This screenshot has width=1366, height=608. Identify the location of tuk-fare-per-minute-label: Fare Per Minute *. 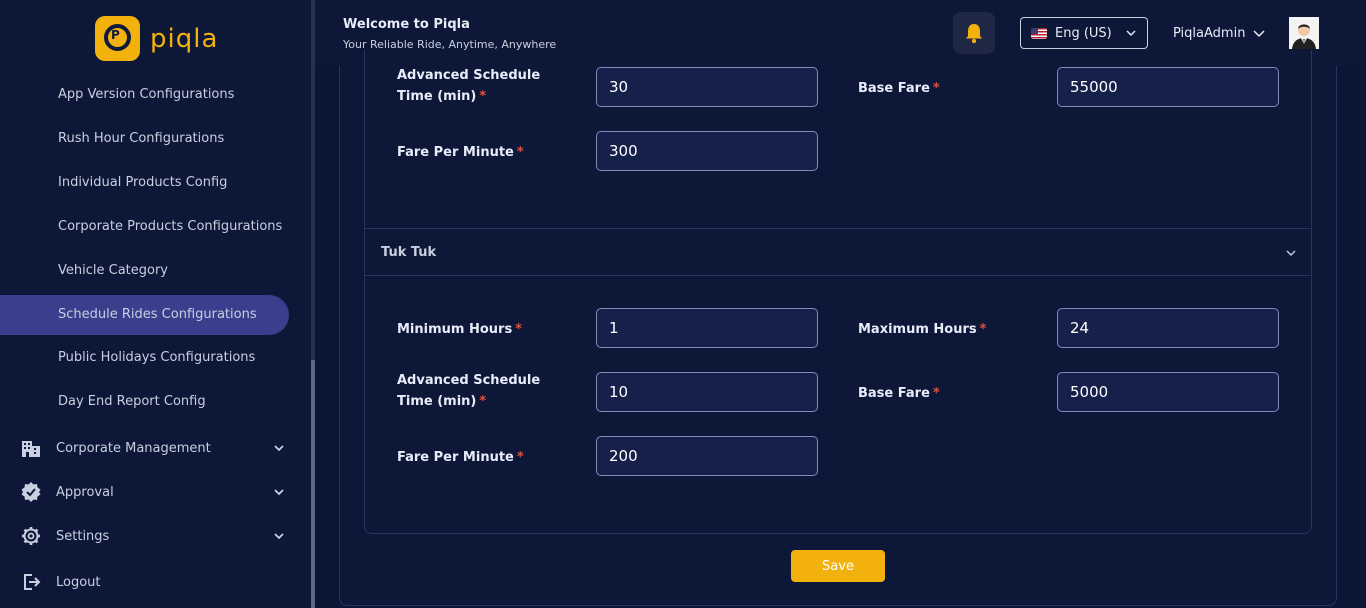
(460, 457).